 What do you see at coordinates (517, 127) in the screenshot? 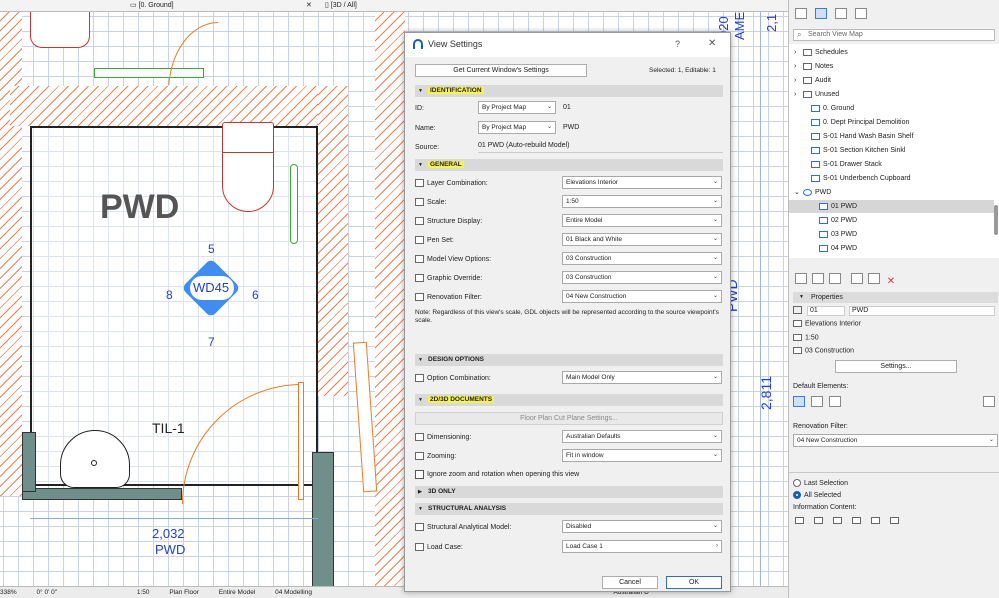
I see `name-mode-select: By Project Map ⌄` at bounding box center [517, 127].